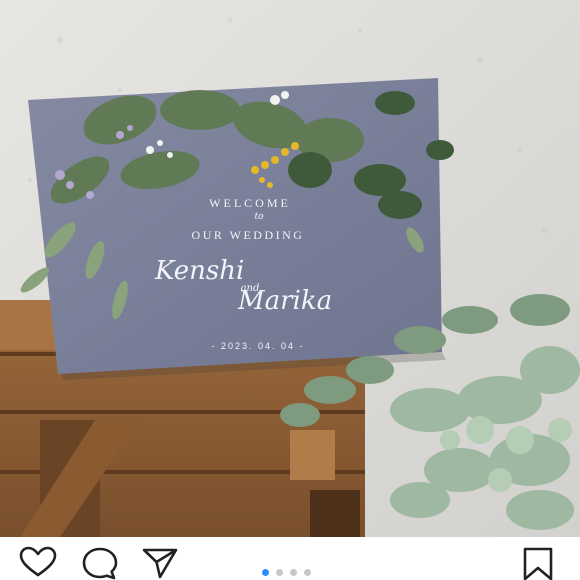 The height and width of the screenshot is (580, 580). I want to click on send-icon, so click(160, 563).